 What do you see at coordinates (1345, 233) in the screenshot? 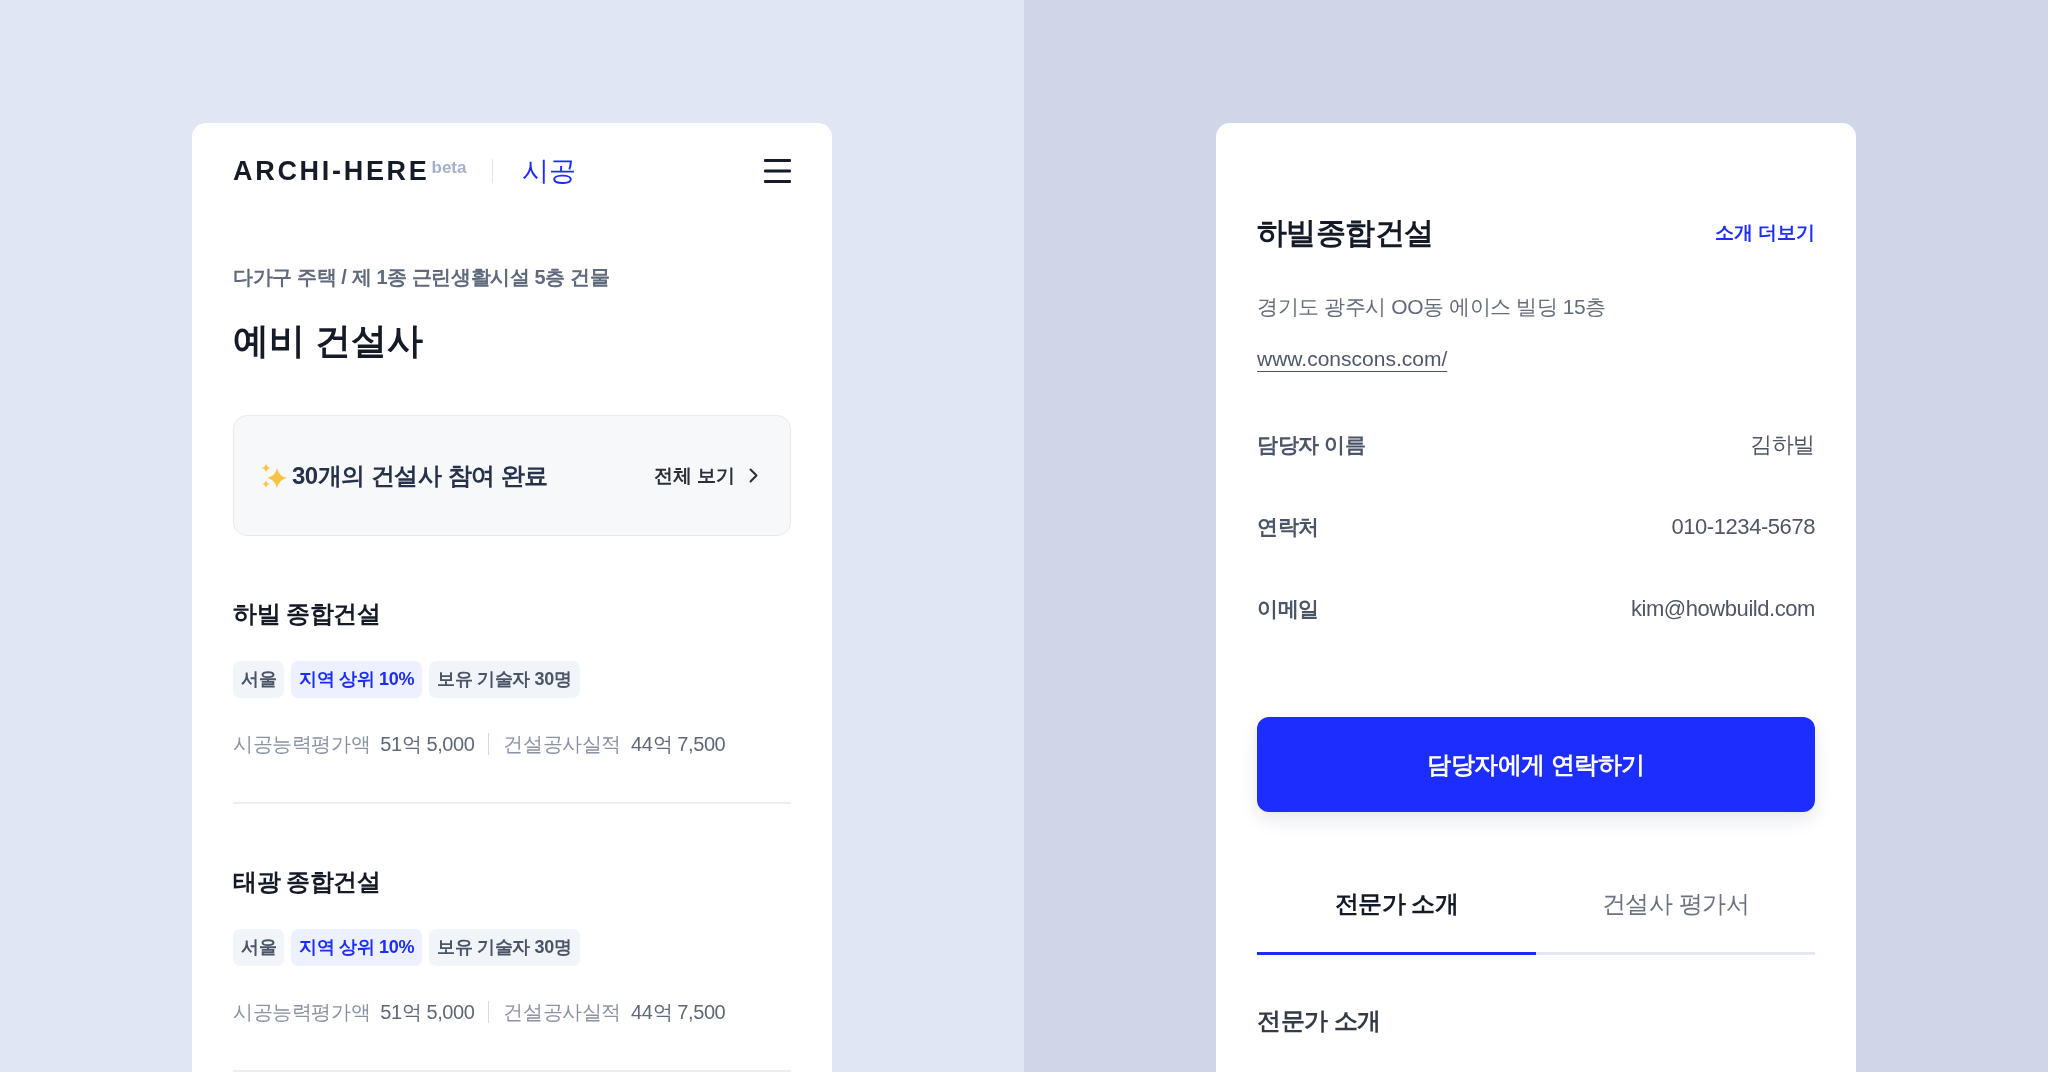
I see `company-title: 하빌종합건설` at bounding box center [1345, 233].